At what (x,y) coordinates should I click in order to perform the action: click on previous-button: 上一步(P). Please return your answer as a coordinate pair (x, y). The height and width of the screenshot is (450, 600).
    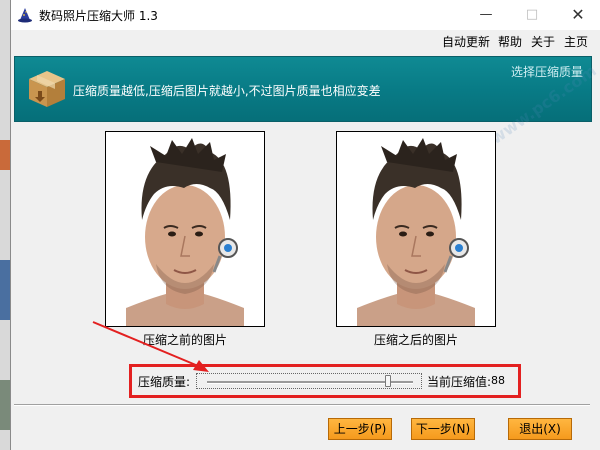
    Looking at the image, I should click on (360, 429).